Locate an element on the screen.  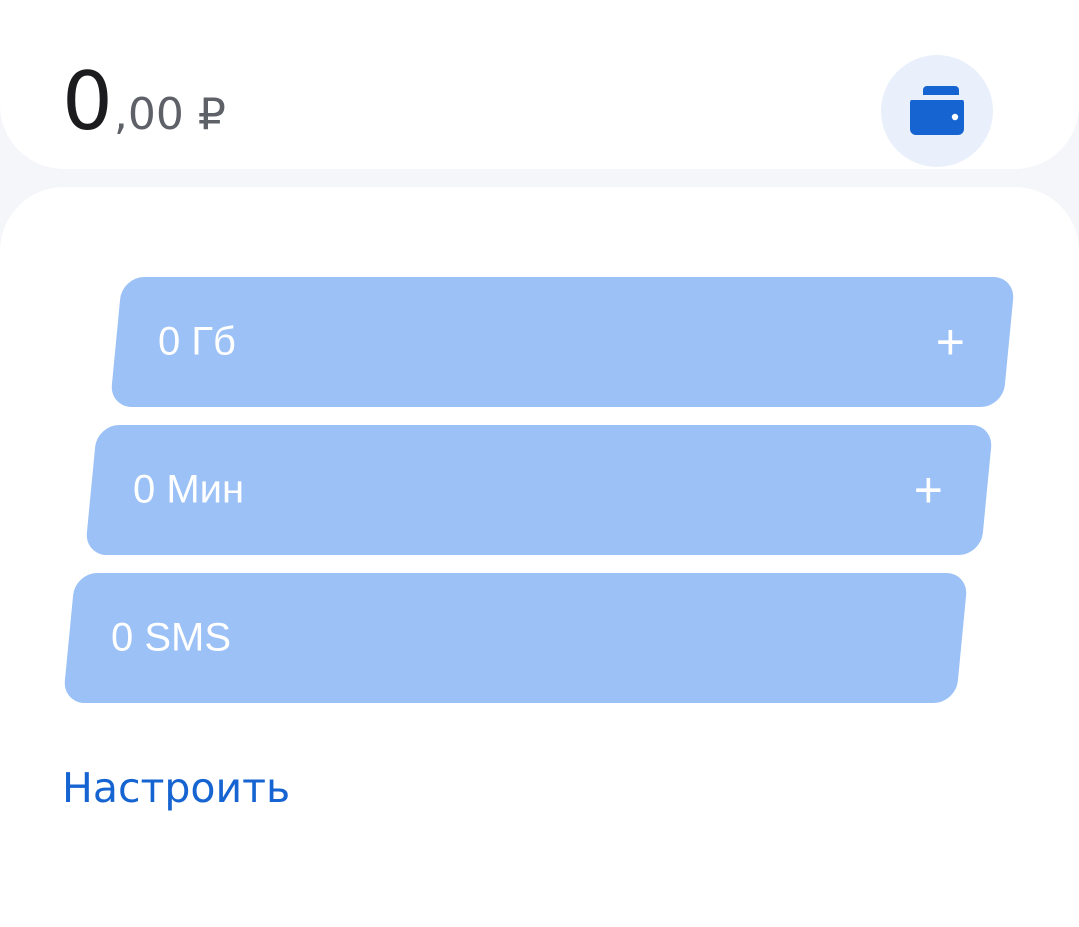
wallet-button is located at coordinates (937, 111).